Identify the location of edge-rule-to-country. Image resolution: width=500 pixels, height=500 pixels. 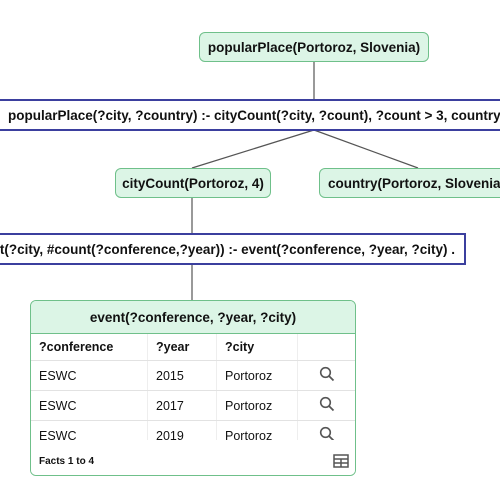
(366, 149).